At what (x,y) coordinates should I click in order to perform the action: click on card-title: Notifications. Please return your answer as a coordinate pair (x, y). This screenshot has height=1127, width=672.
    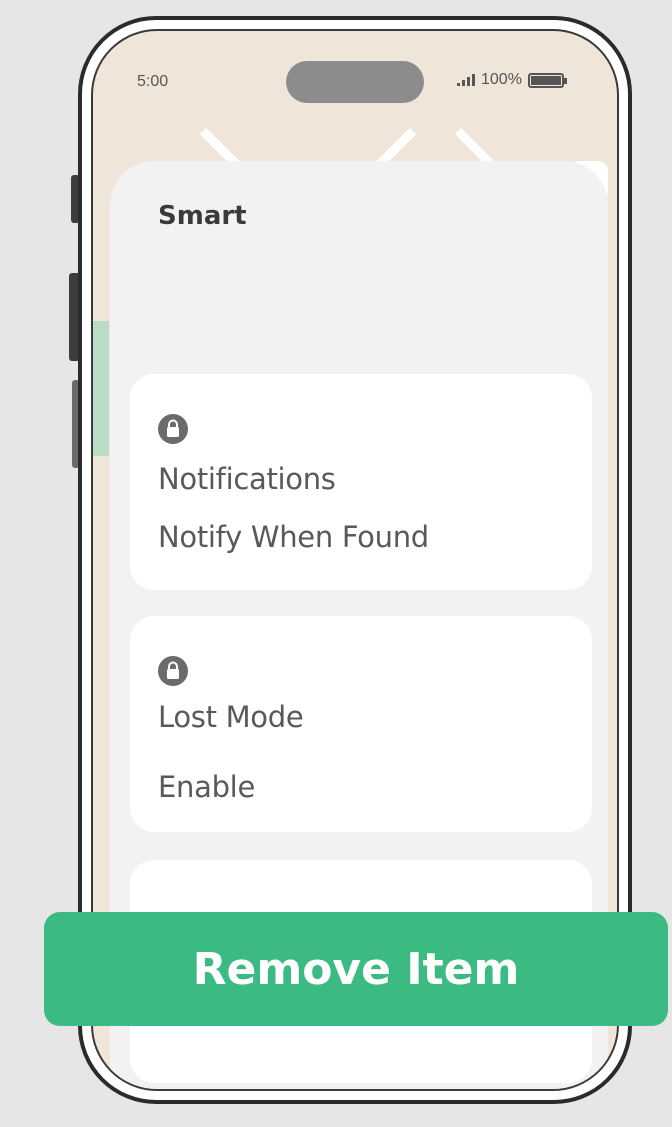
    Looking at the image, I should click on (247, 479).